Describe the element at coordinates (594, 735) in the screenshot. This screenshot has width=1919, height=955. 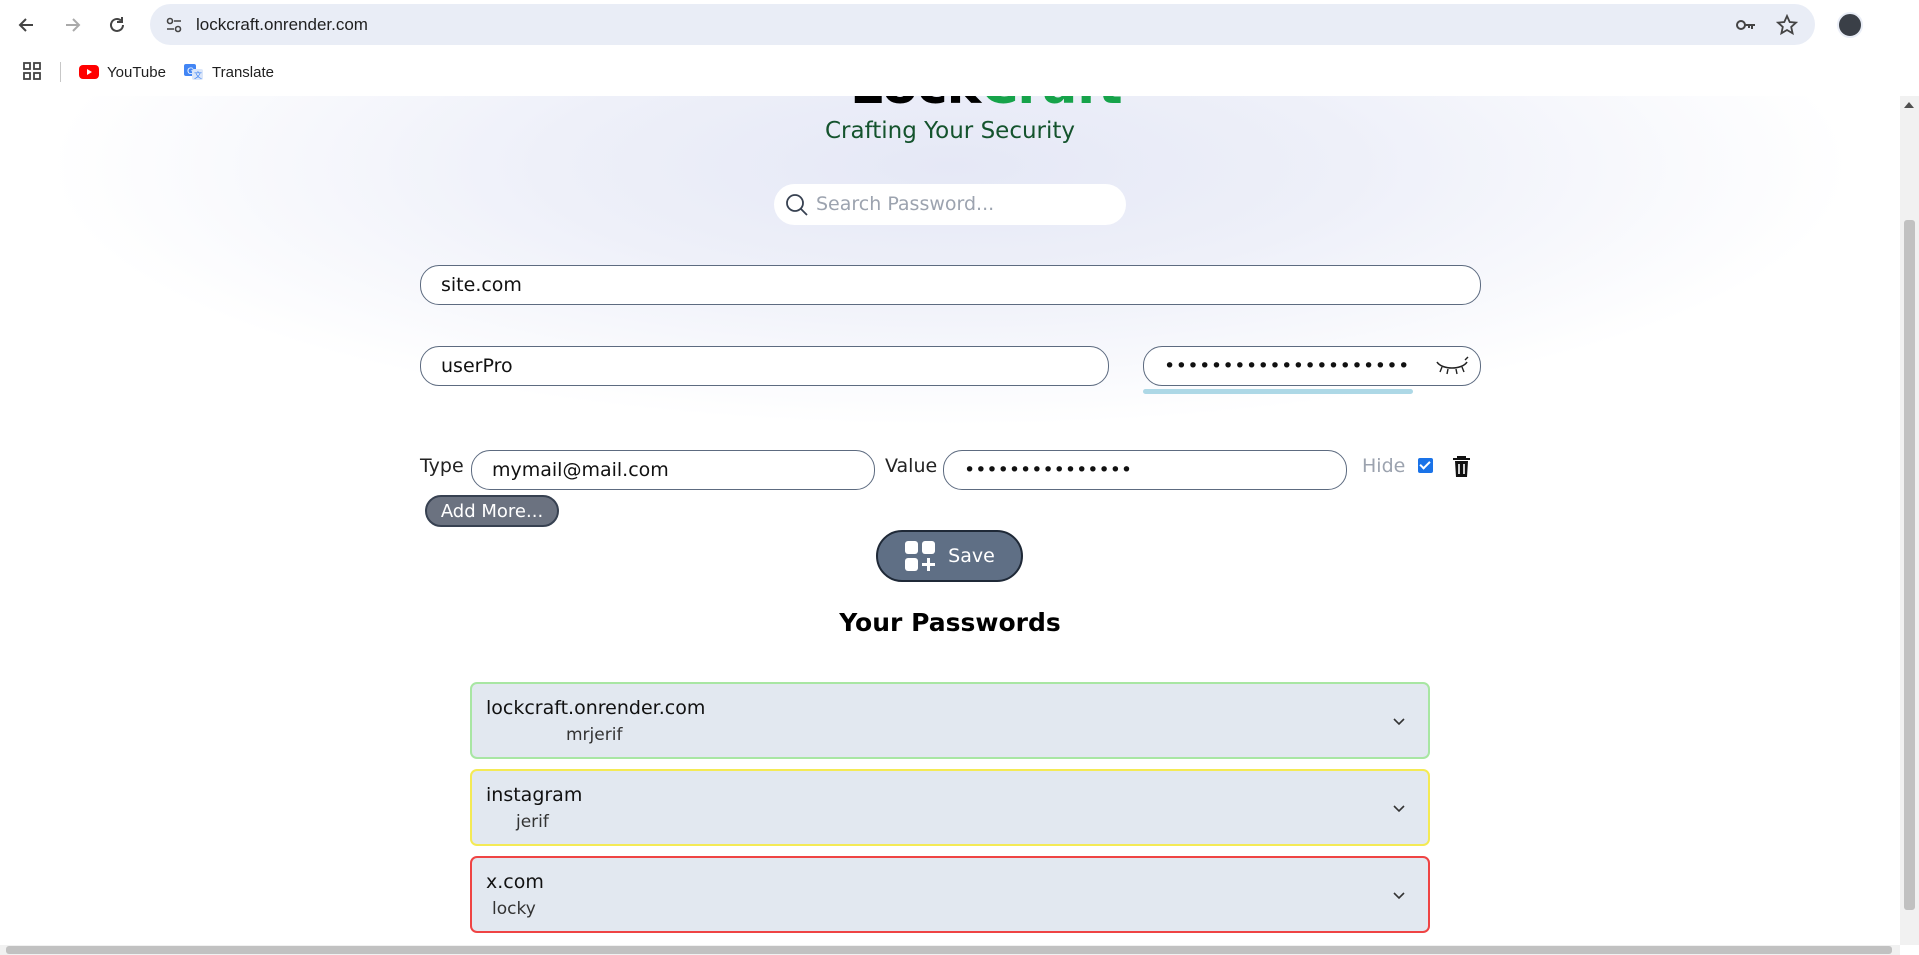
I see `card-username: mrjerif` at that location.